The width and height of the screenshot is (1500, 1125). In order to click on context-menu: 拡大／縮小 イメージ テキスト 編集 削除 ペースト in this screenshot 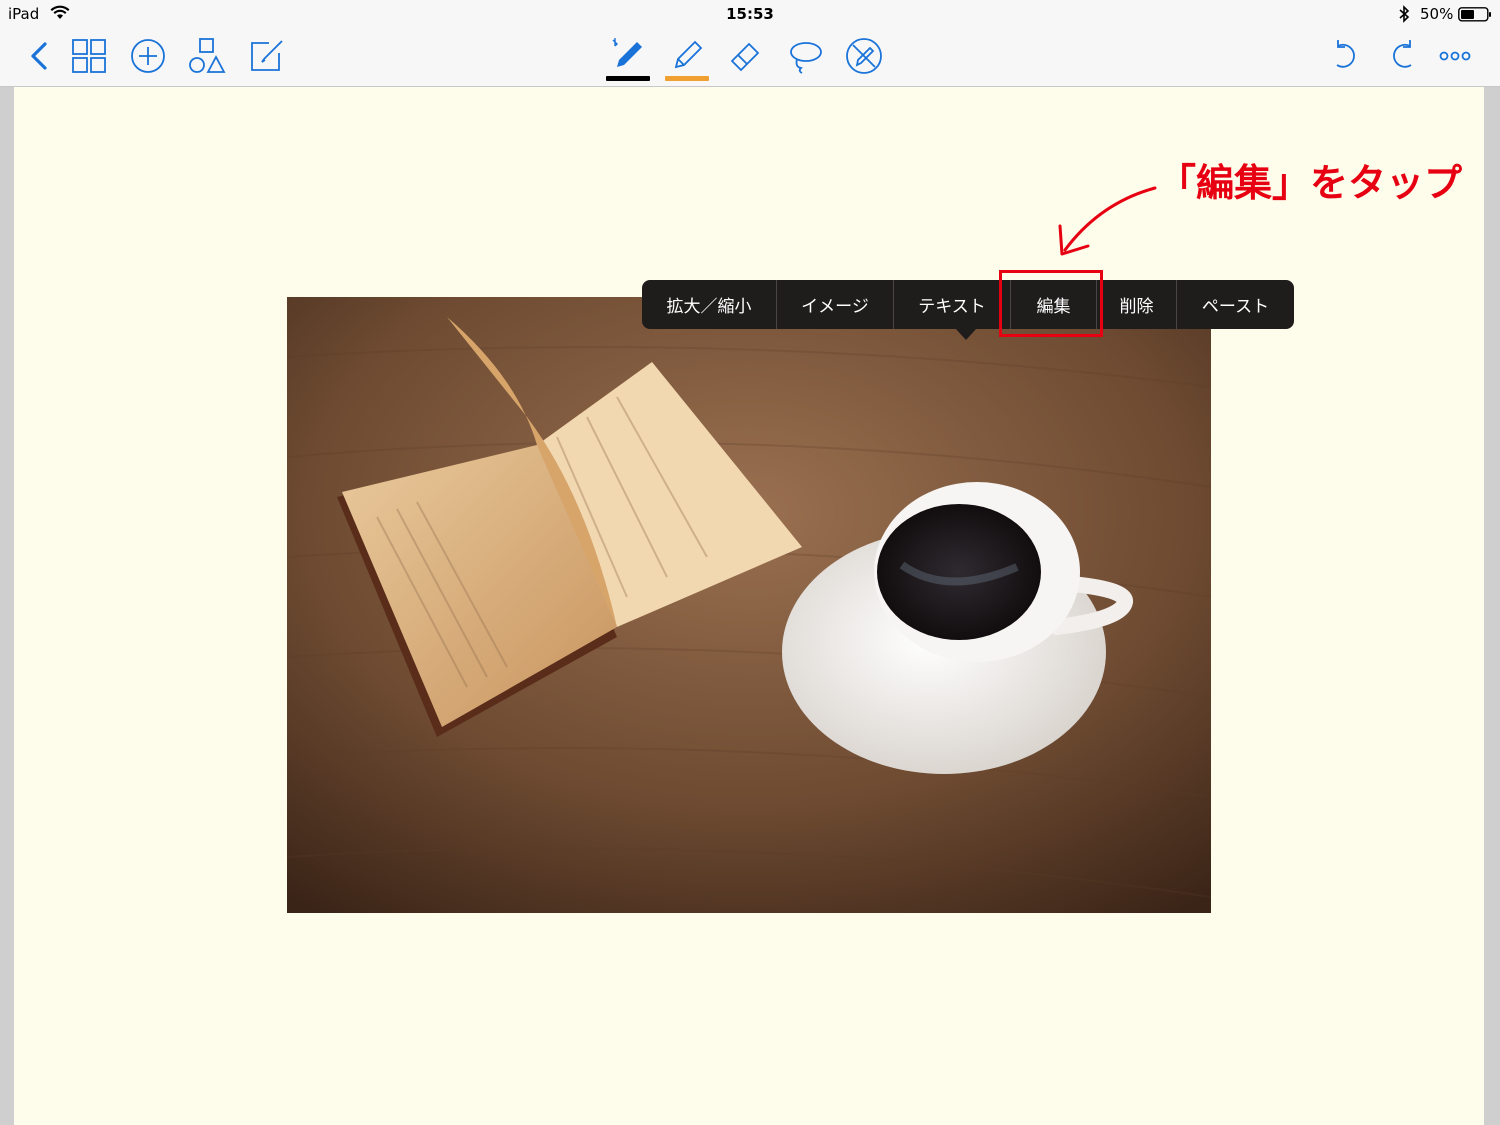, I will do `click(968, 304)`.